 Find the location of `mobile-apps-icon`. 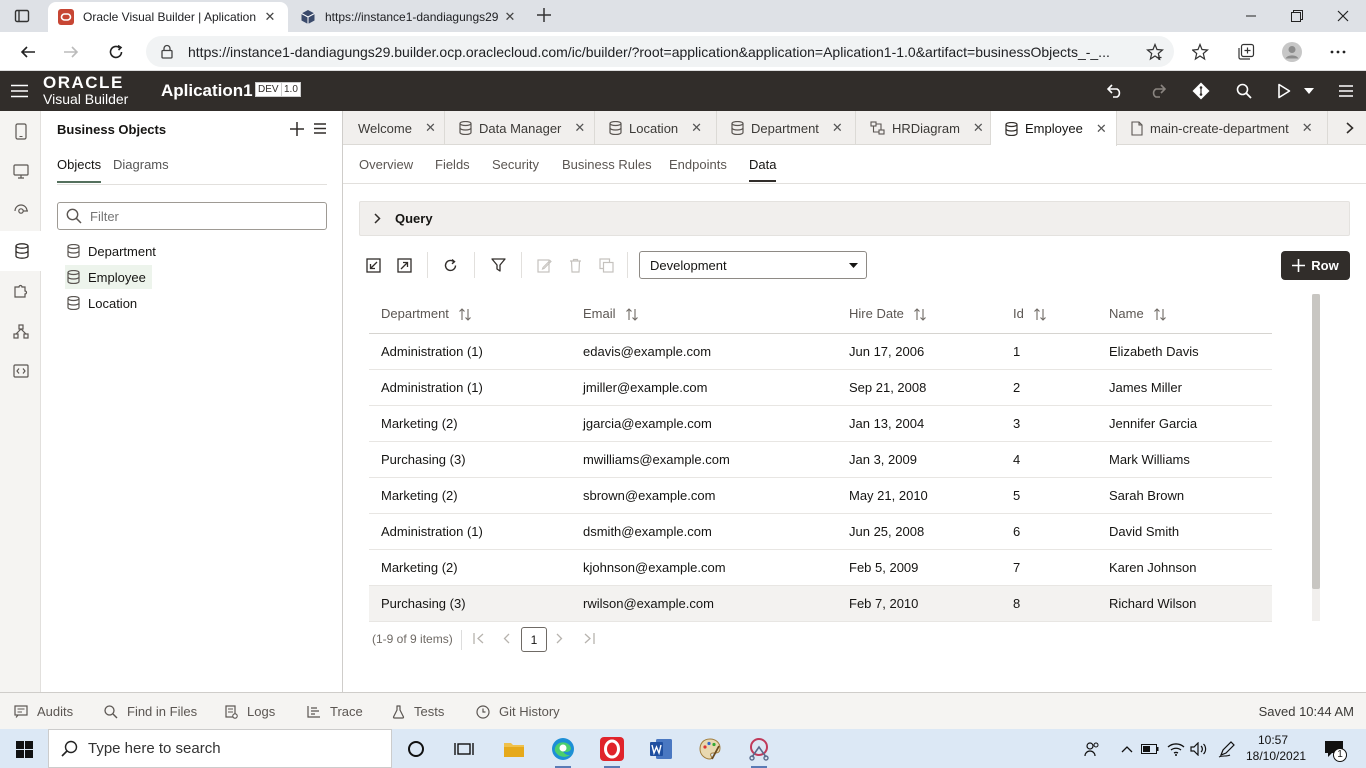

mobile-apps-icon is located at coordinates (20, 131).